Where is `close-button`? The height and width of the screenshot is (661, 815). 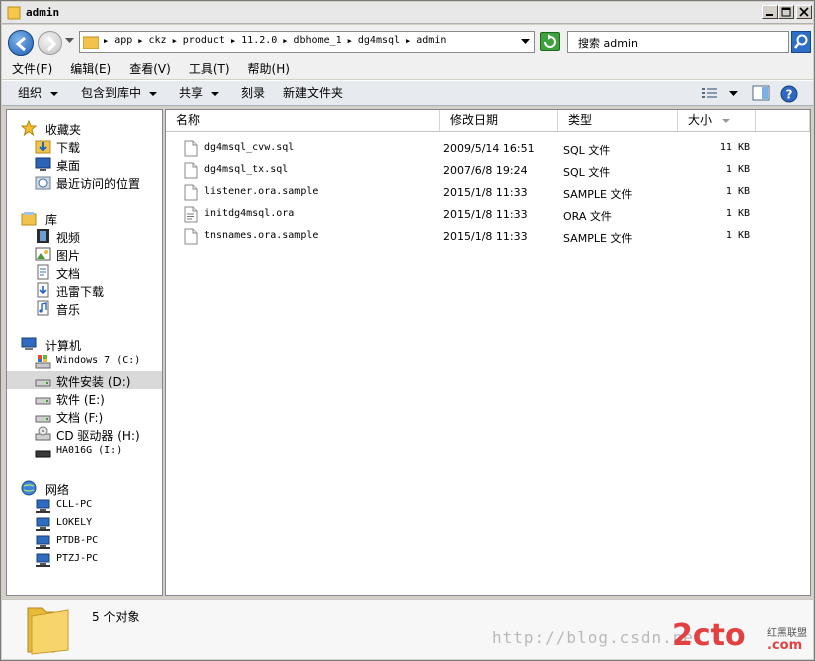 close-button is located at coordinates (804, 12).